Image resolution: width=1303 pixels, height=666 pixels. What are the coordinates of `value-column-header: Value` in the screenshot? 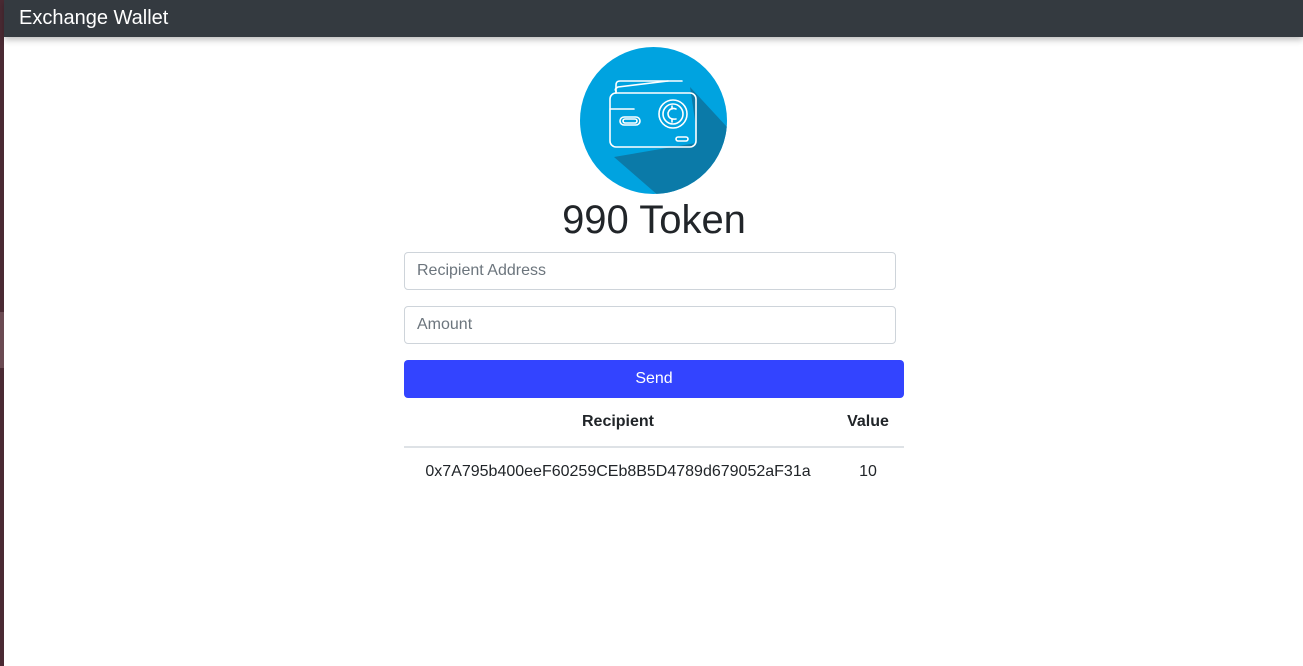 It's located at (868, 423).